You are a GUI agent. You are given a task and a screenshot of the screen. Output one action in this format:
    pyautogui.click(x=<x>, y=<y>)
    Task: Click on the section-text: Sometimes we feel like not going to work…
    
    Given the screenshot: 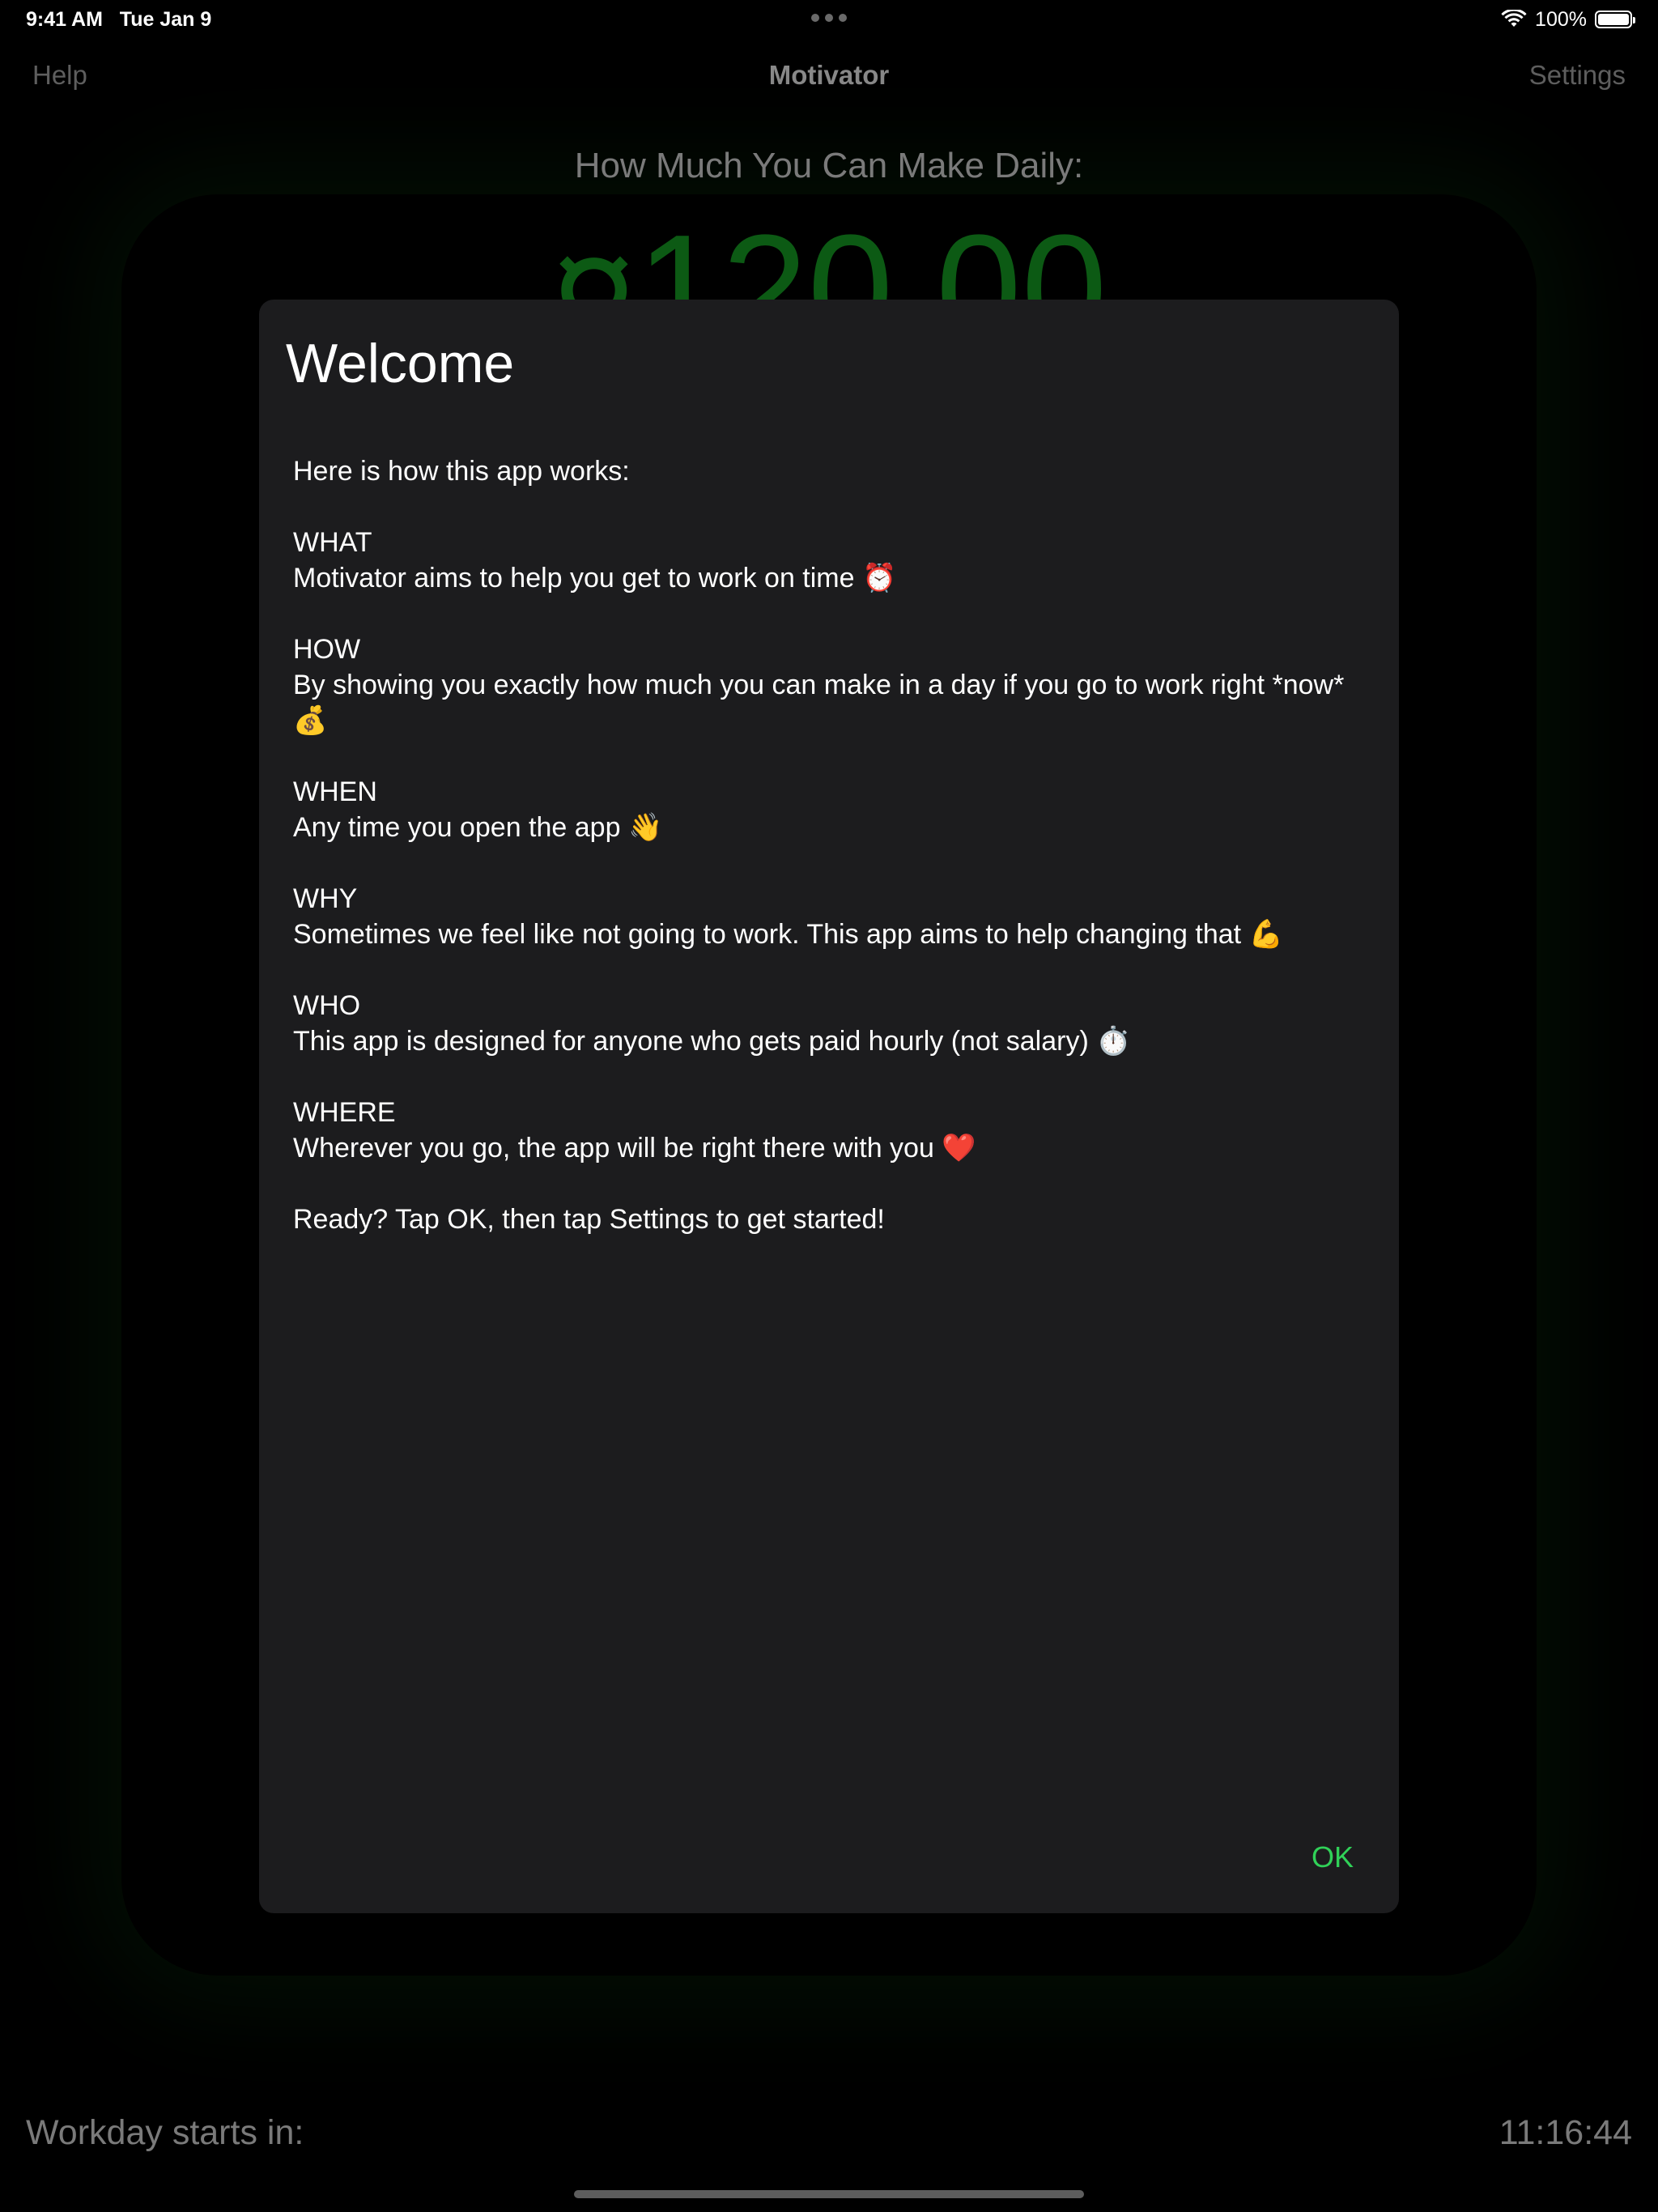 What is the action you would take?
    pyautogui.click(x=788, y=935)
    